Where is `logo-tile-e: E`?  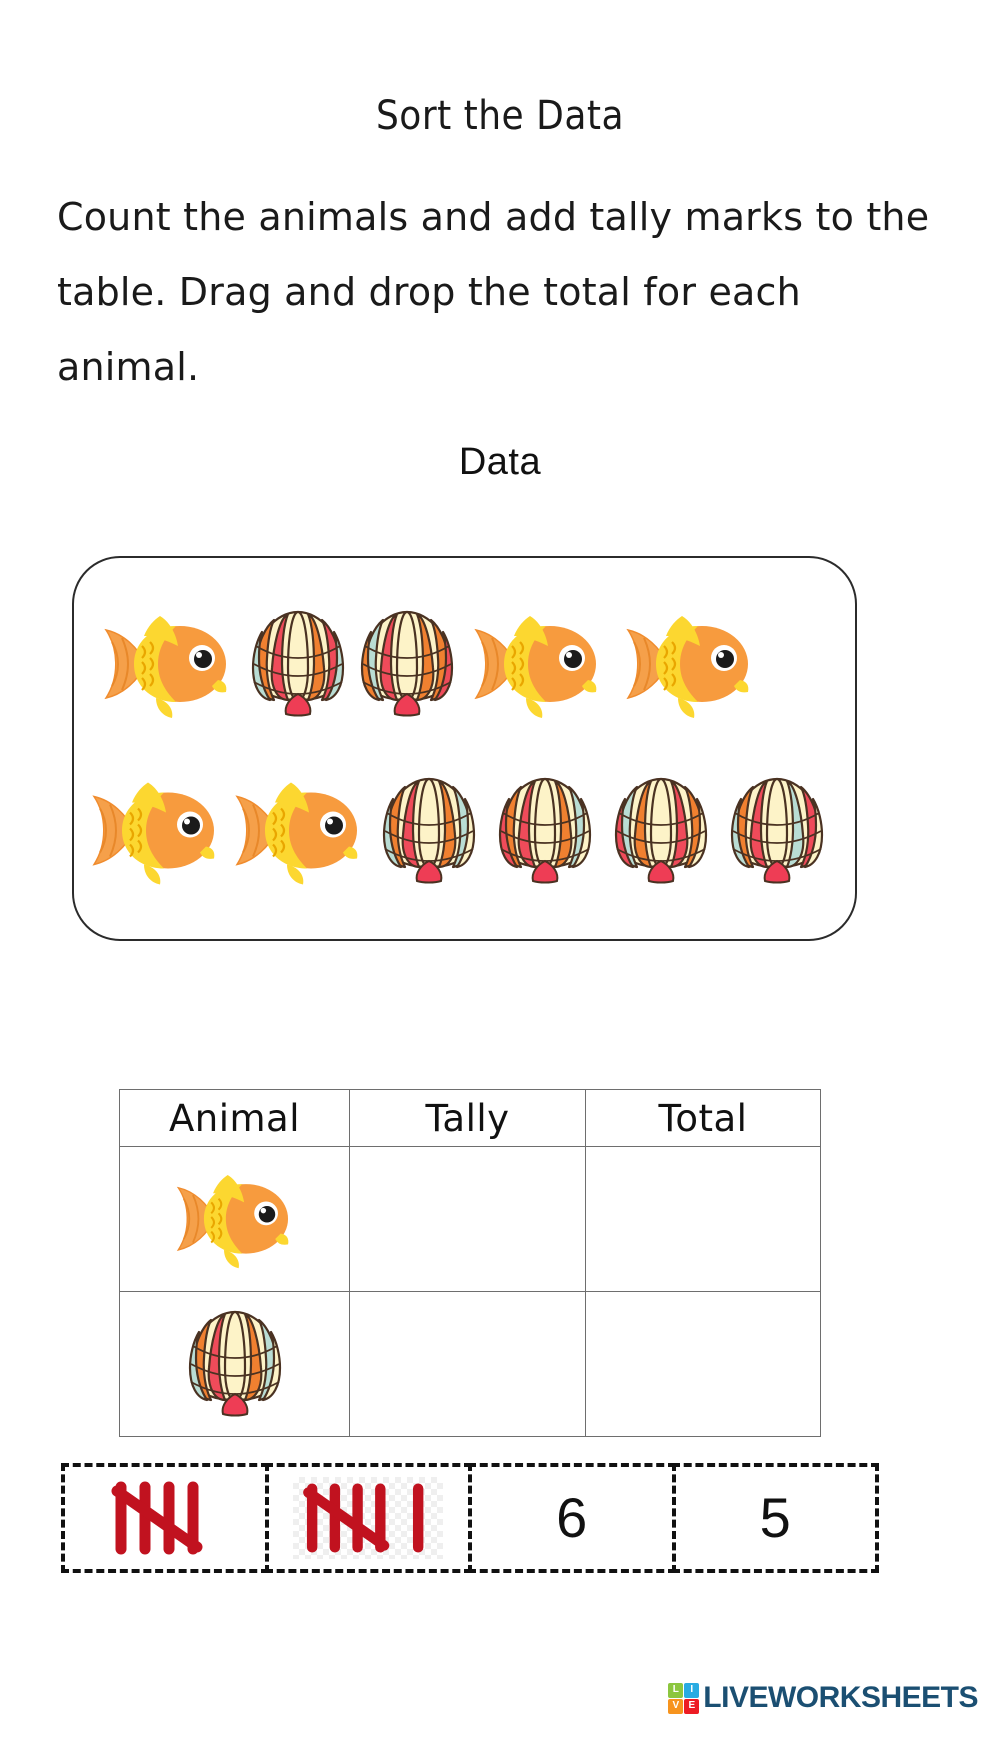
logo-tile-e: E is located at coordinates (692, 1706).